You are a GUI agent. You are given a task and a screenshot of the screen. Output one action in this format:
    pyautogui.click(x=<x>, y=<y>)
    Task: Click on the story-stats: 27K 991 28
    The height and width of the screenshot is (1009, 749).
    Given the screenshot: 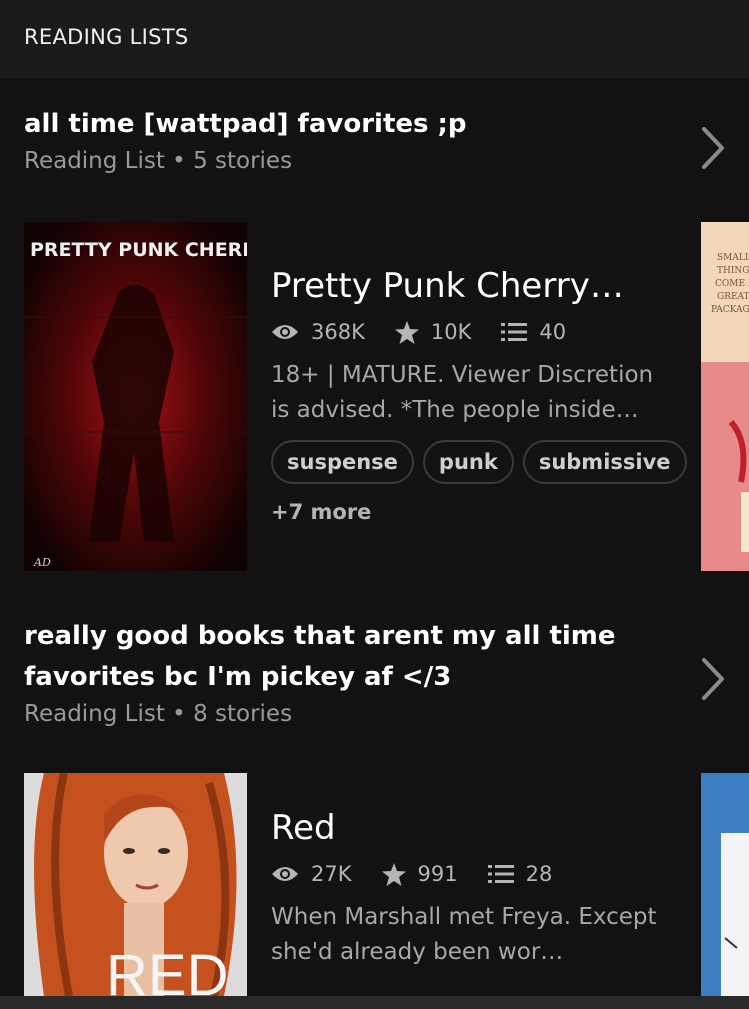 What is the action you would take?
    pyautogui.click(x=471, y=874)
    